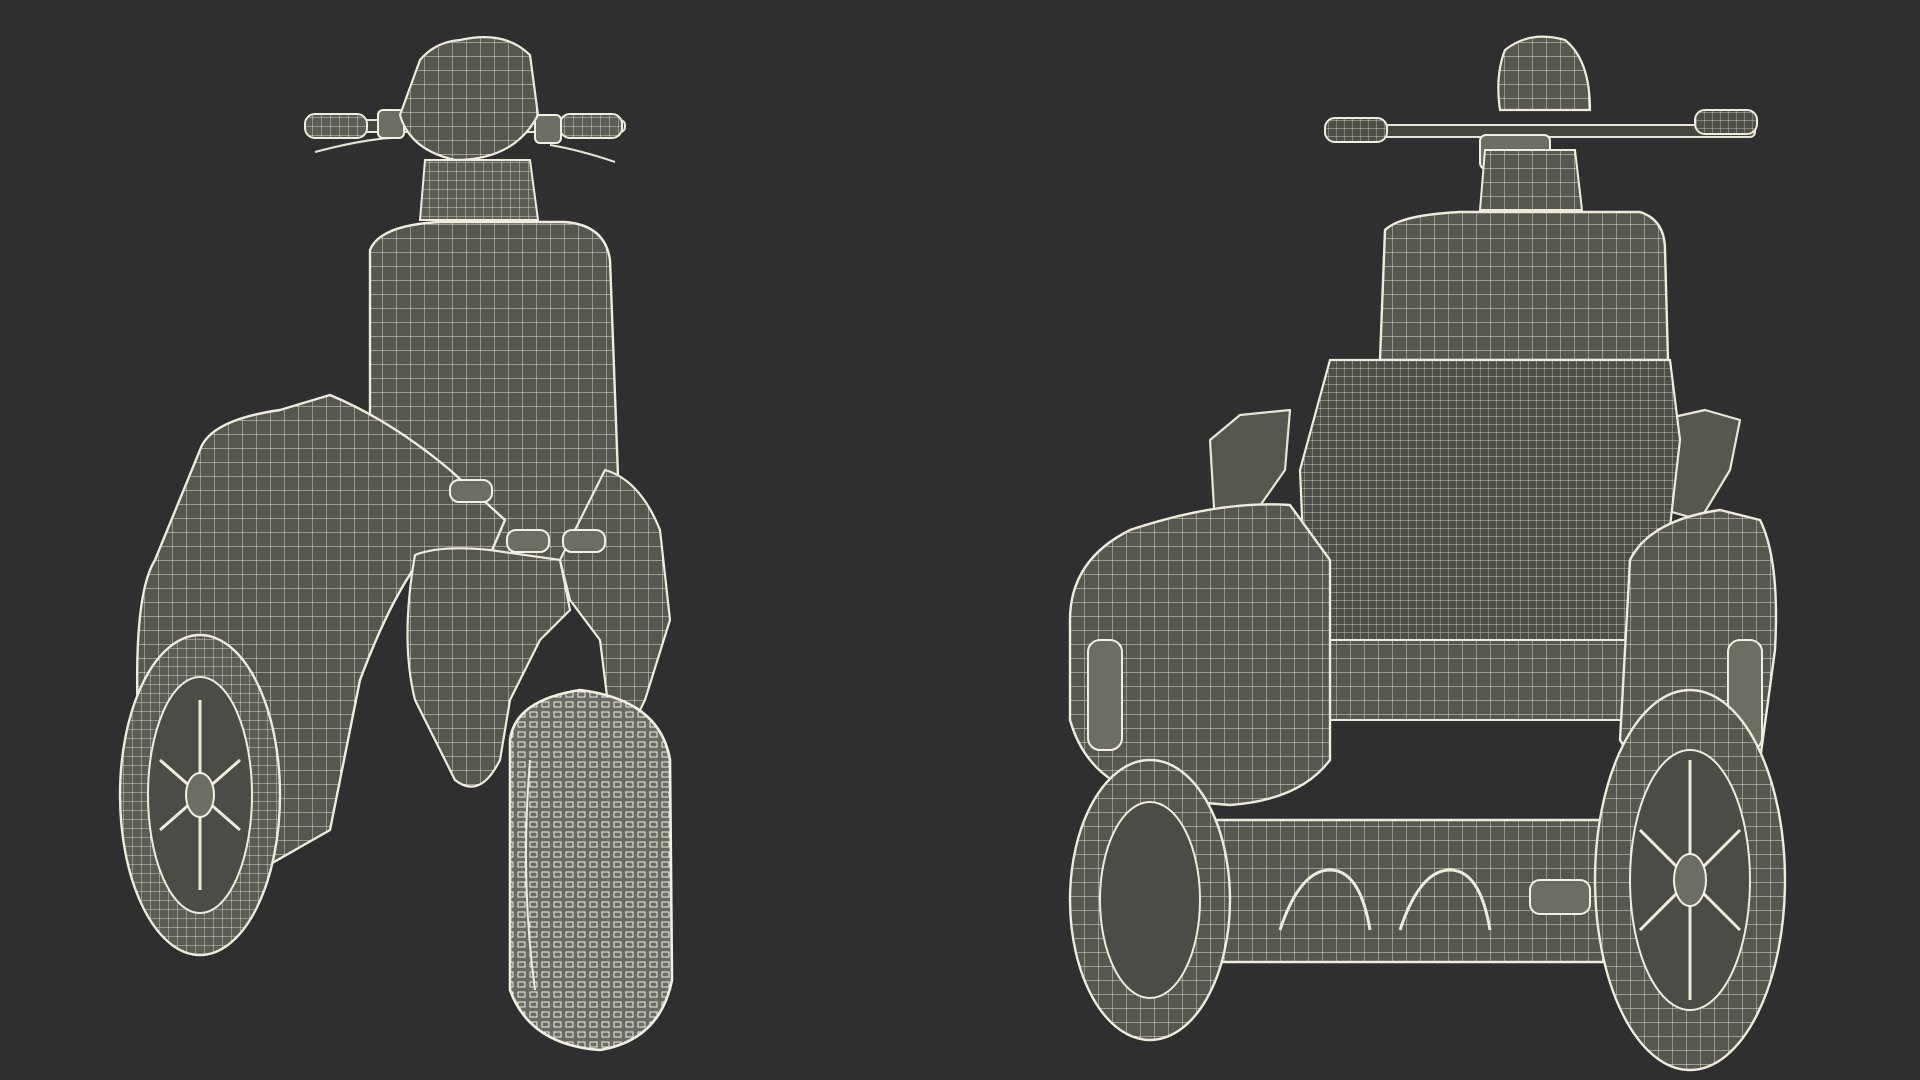  Describe the element at coordinates (1531, 180) in the screenshot. I see `rear-steering-column` at that location.